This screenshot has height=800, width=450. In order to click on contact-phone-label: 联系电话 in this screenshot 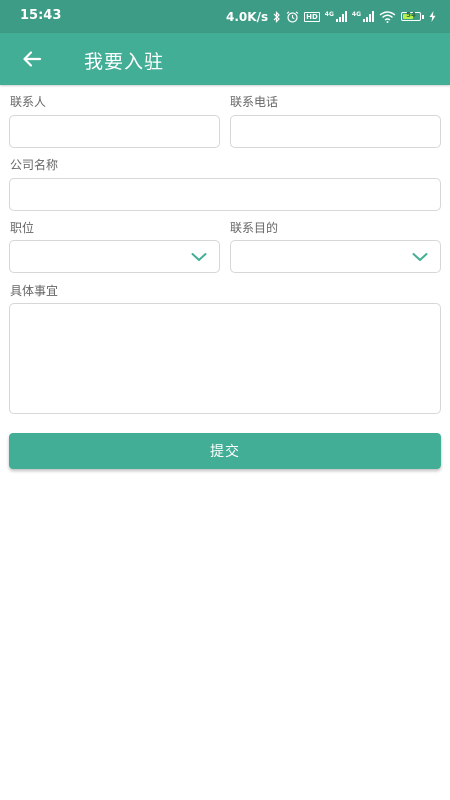, I will do `click(254, 102)`.